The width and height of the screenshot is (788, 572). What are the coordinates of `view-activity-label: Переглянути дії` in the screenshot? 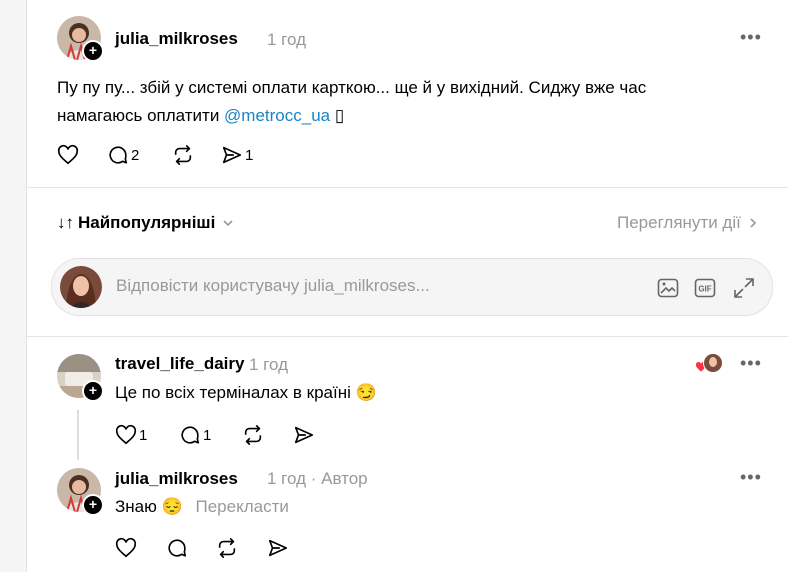 It's located at (679, 222).